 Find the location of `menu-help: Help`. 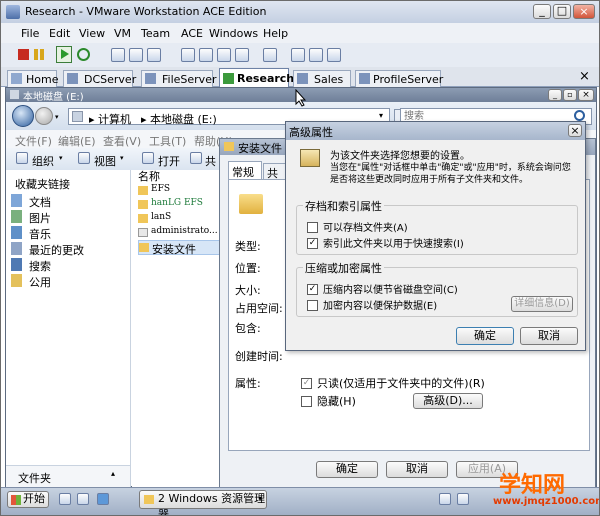

menu-help: Help is located at coordinates (275, 33).